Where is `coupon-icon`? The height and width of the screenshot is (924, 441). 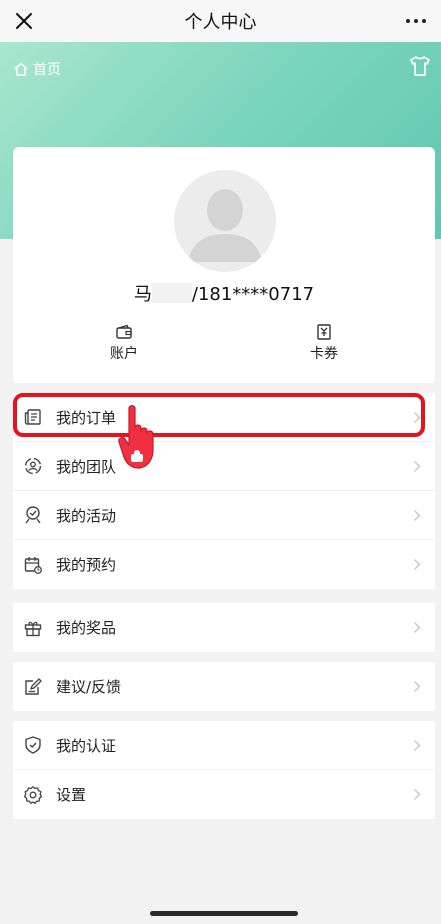
coupon-icon is located at coordinates (324, 332).